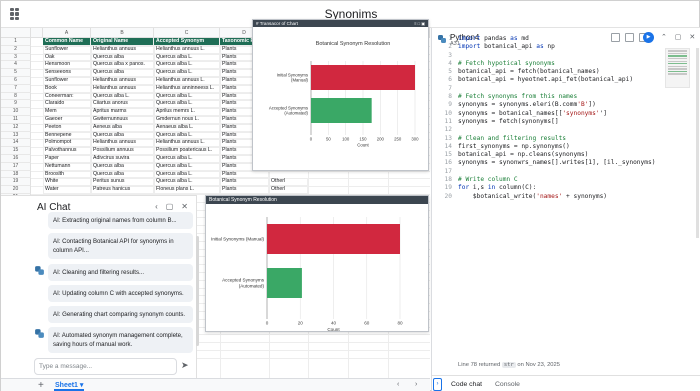 Image resolution: width=700 pixels, height=391 pixels. What do you see at coordinates (67, 88) in the screenshot?
I see `table-cell: Book` at bounding box center [67, 88].